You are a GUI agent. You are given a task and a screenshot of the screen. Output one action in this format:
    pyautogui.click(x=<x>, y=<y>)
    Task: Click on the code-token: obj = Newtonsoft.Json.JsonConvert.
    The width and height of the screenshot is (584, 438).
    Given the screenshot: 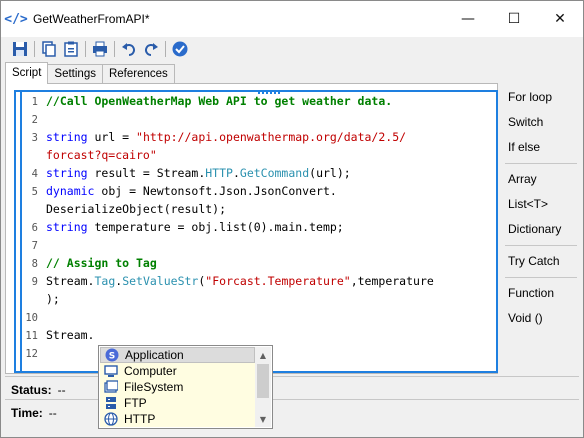 What is the action you would take?
    pyautogui.click(x=215, y=191)
    